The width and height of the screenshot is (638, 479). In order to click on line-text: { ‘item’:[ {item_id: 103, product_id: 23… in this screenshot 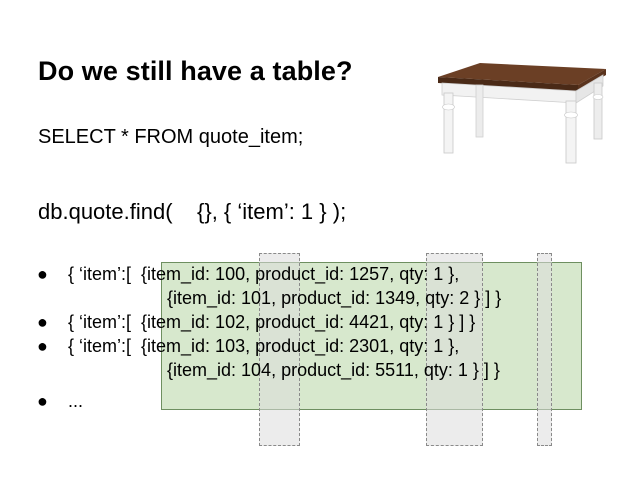, I will do `click(264, 346)`.